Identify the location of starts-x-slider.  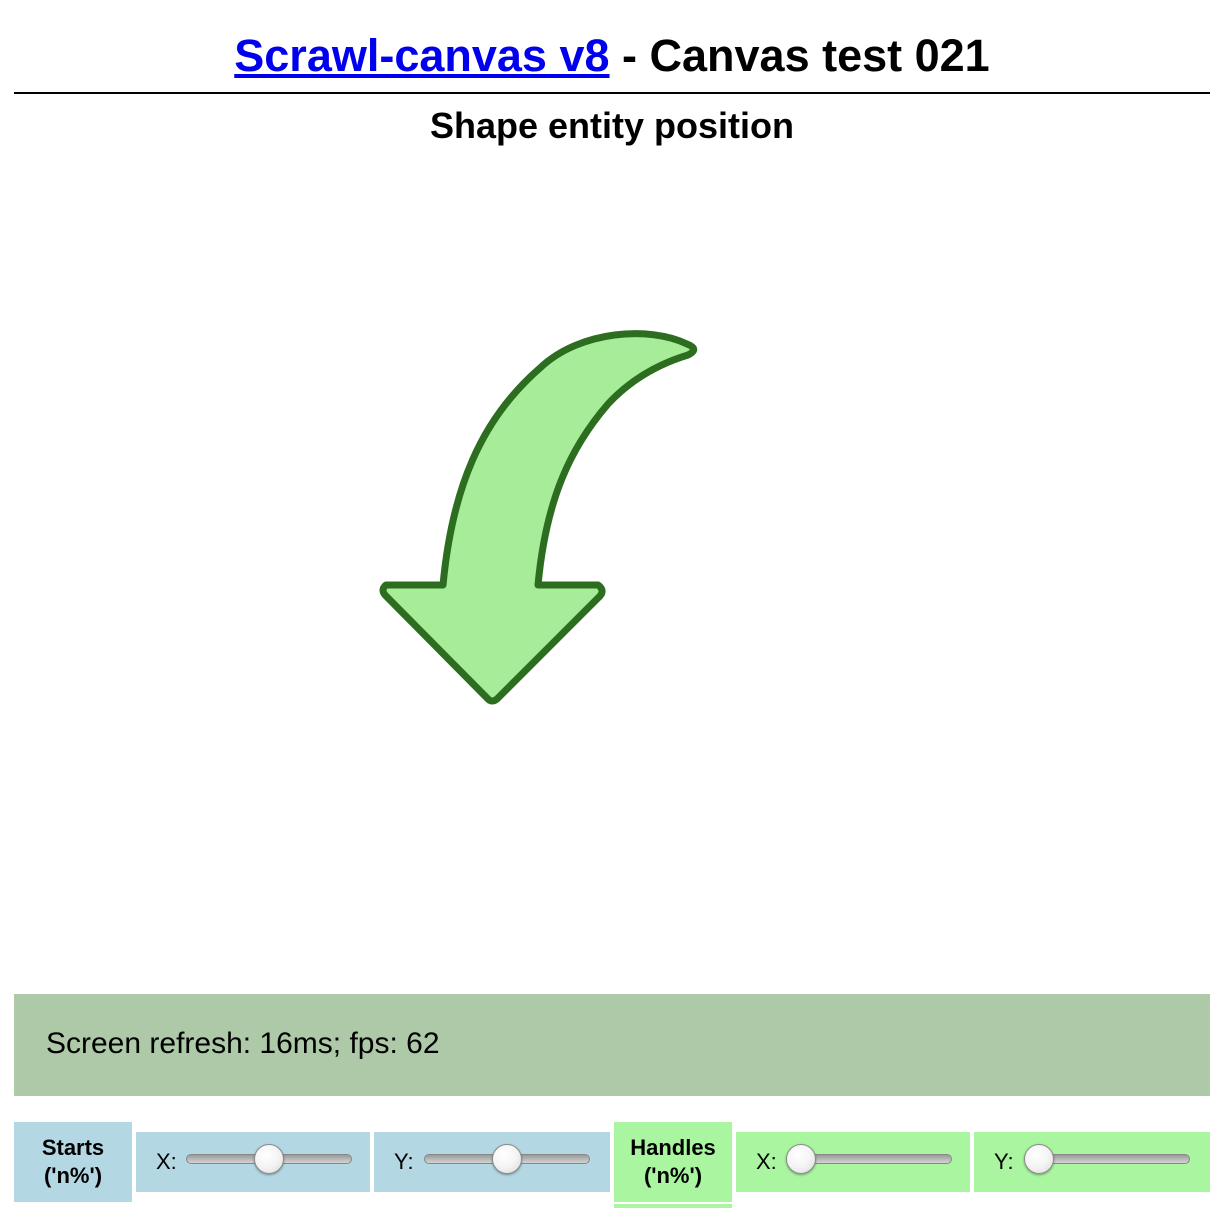
(269, 1159).